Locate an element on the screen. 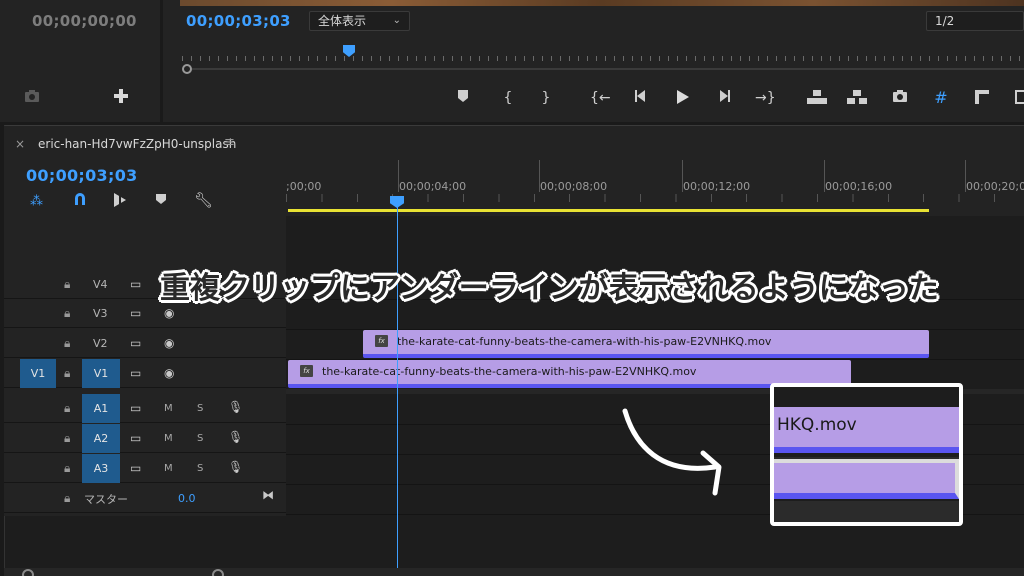  zoom-clip-upper: HKQ.mov is located at coordinates (866, 430).